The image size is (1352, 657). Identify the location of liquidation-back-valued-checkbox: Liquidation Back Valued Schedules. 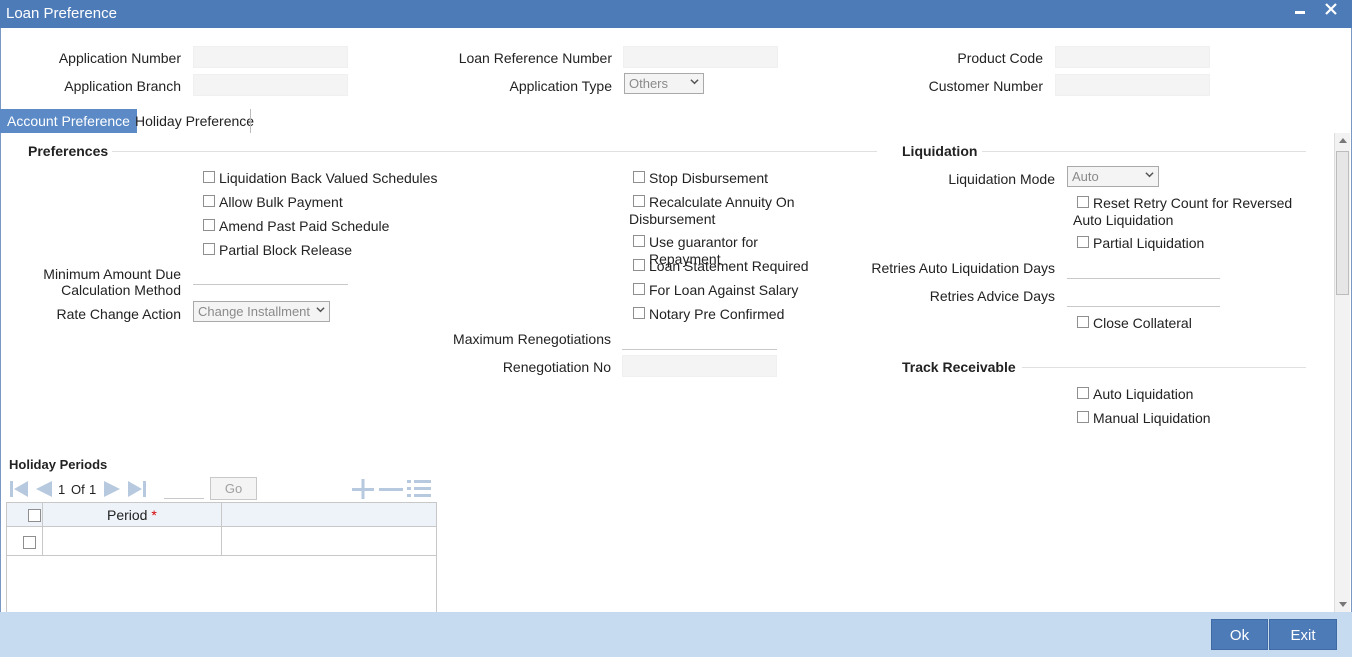
(323, 178).